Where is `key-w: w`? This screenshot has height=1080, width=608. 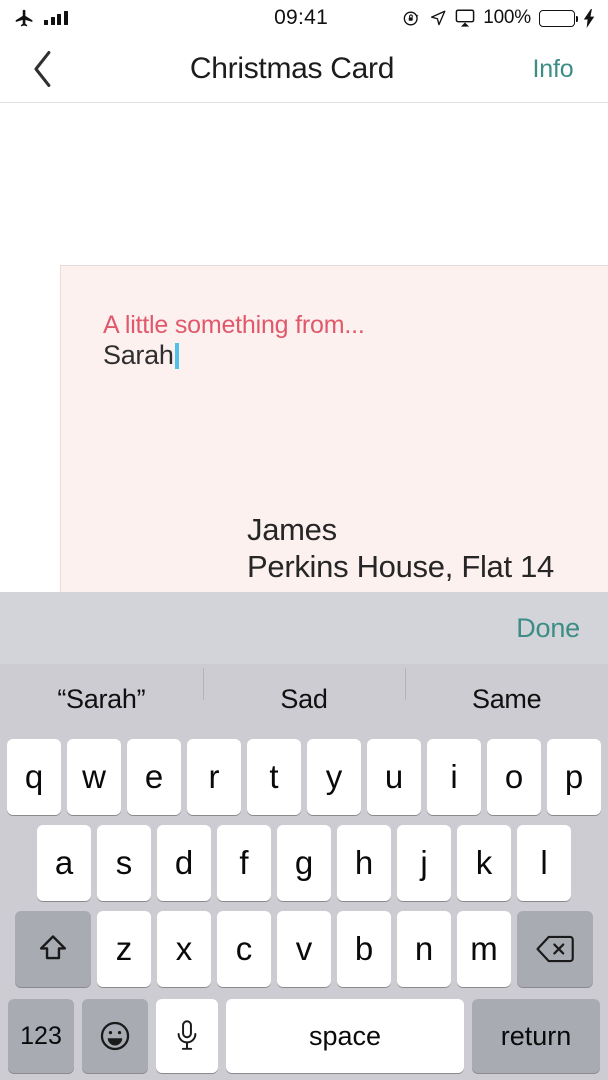 key-w: w is located at coordinates (94, 777).